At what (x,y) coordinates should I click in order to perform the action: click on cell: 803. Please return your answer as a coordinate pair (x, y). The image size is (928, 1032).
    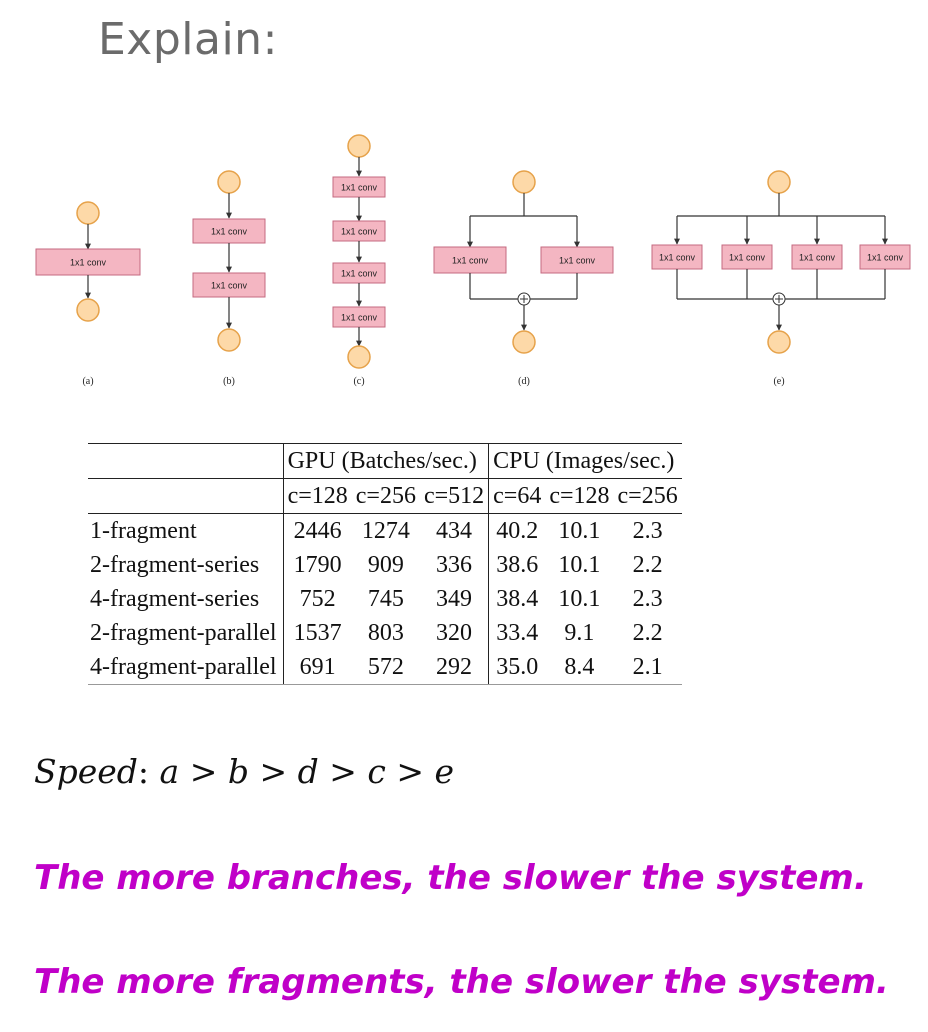
    Looking at the image, I should click on (385, 633).